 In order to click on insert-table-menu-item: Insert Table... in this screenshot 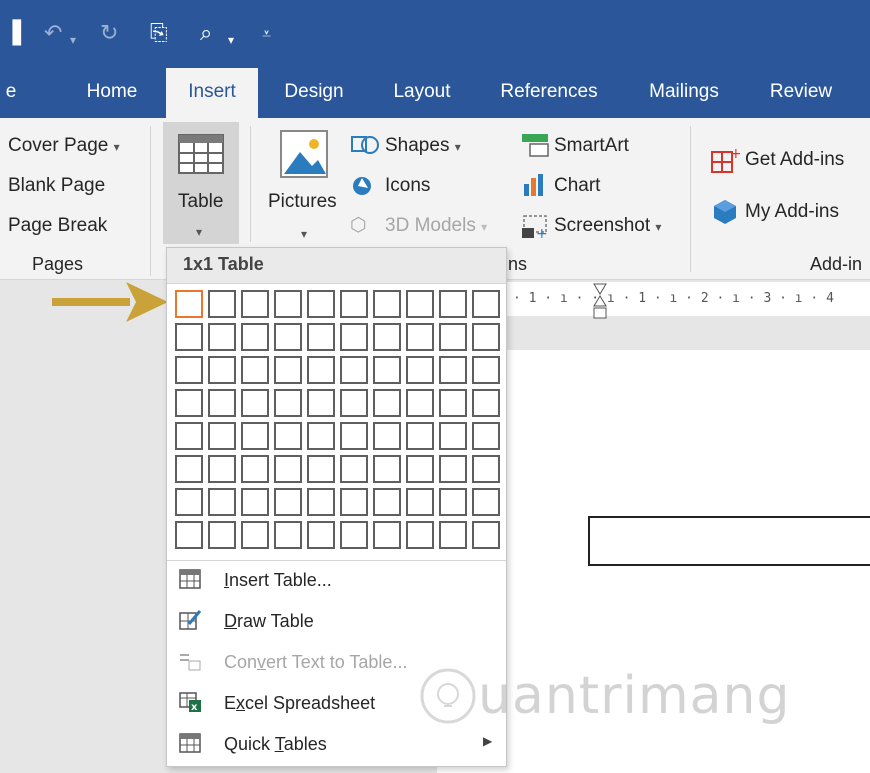, I will do `click(336, 580)`.